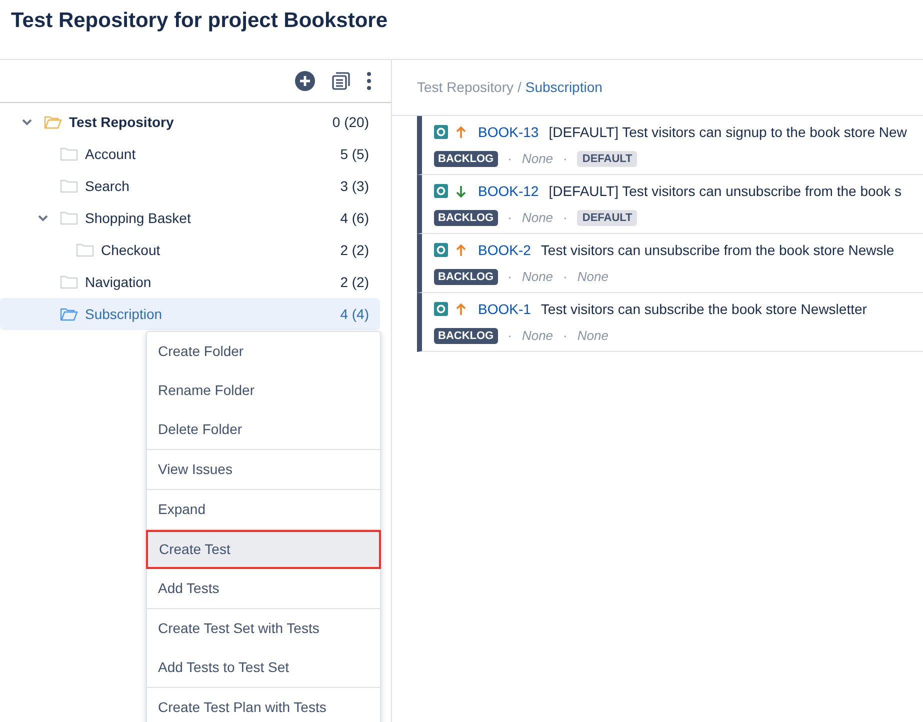  I want to click on folder-count: 5 (5), so click(354, 154).